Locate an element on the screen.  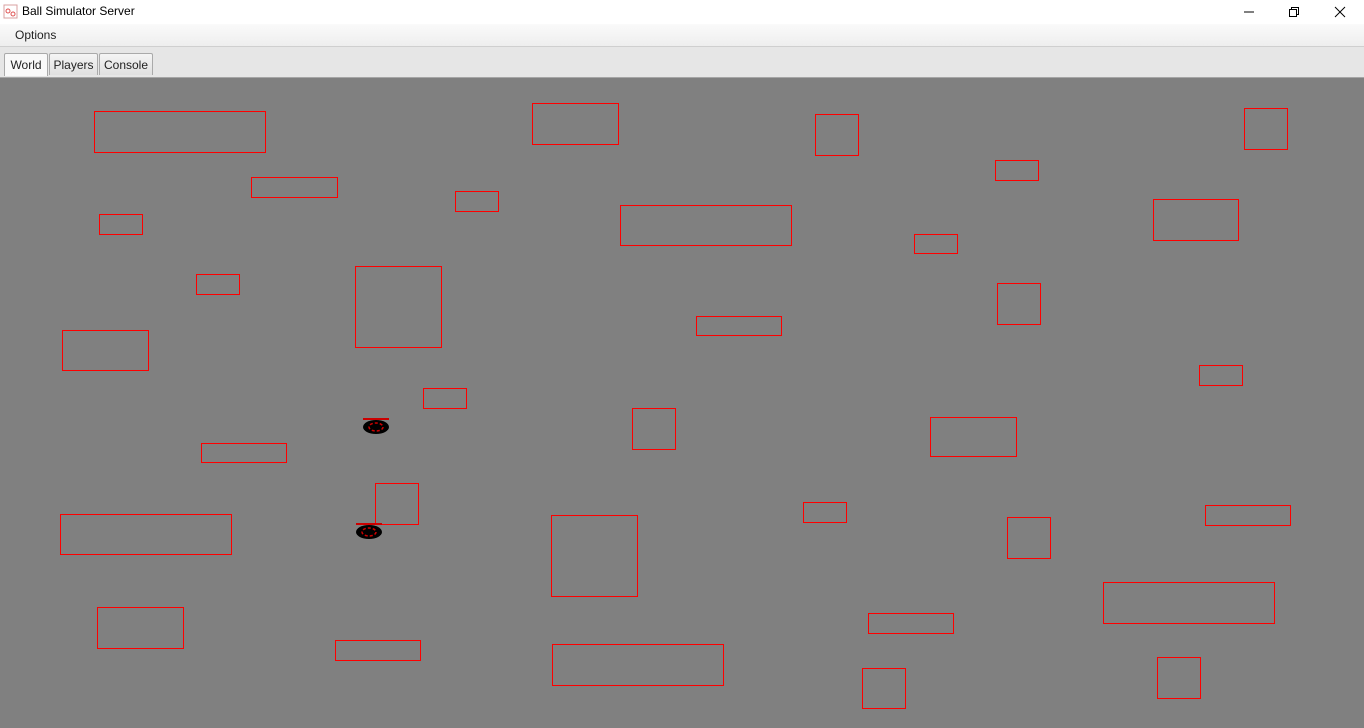
tab-console: Console is located at coordinates (126, 64).